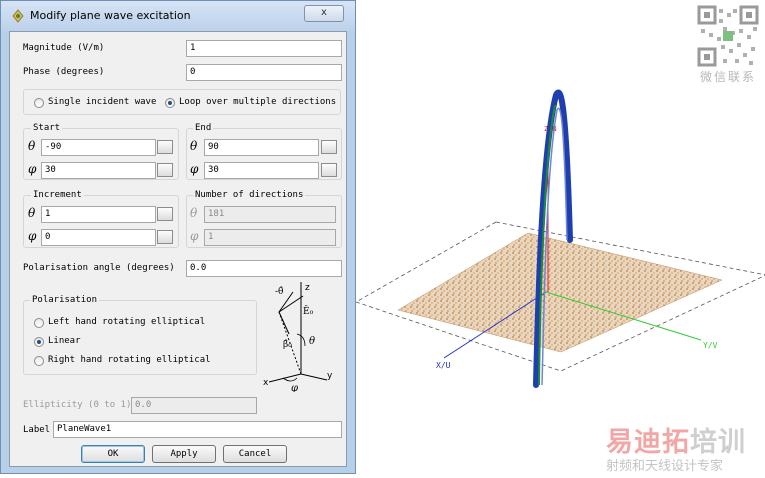  I want to click on title-bar: Modify plane wave excitation x, so click(178, 16).